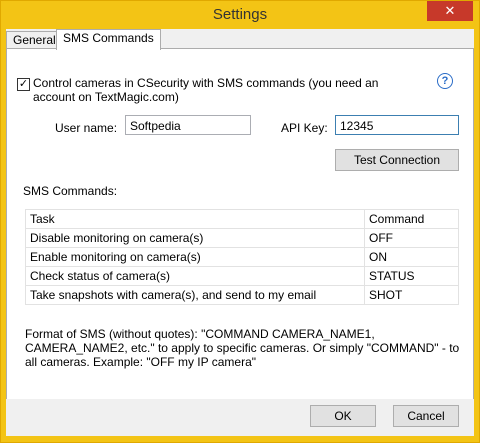 This screenshot has height=443, width=480. What do you see at coordinates (411, 295) in the screenshot?
I see `command-cell: SHOT` at bounding box center [411, 295].